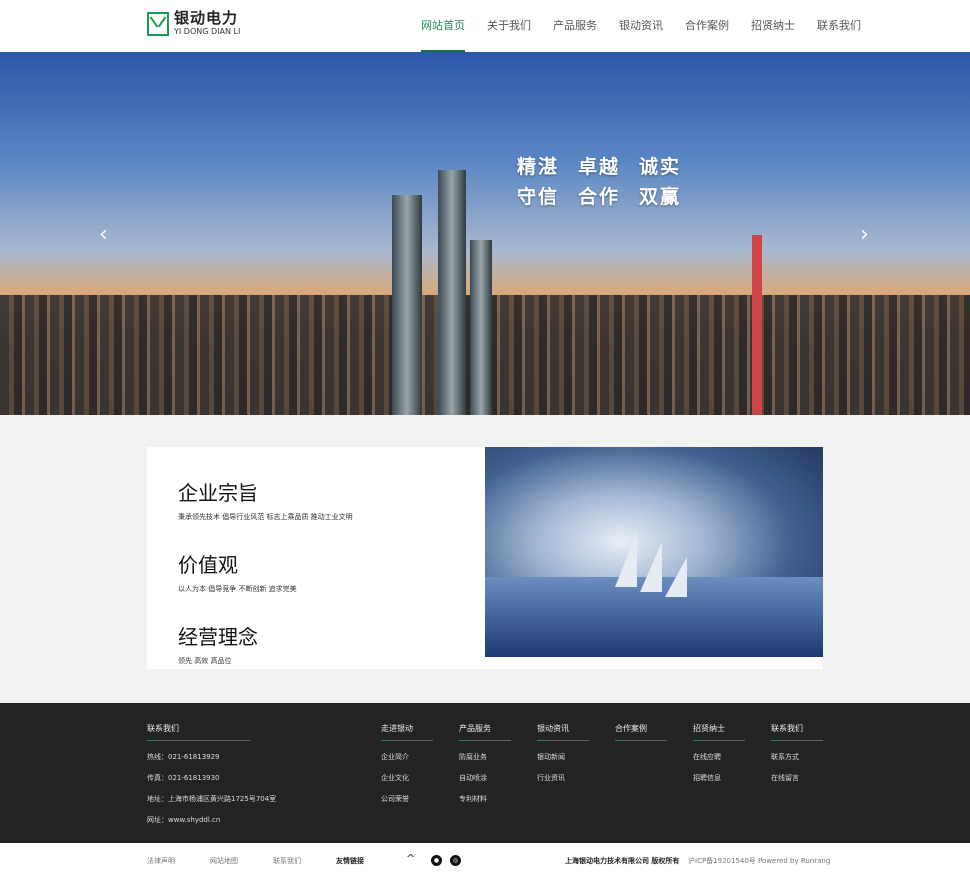  Describe the element at coordinates (407, 757) in the screenshot. I see `footer-link: 企业简介` at that location.